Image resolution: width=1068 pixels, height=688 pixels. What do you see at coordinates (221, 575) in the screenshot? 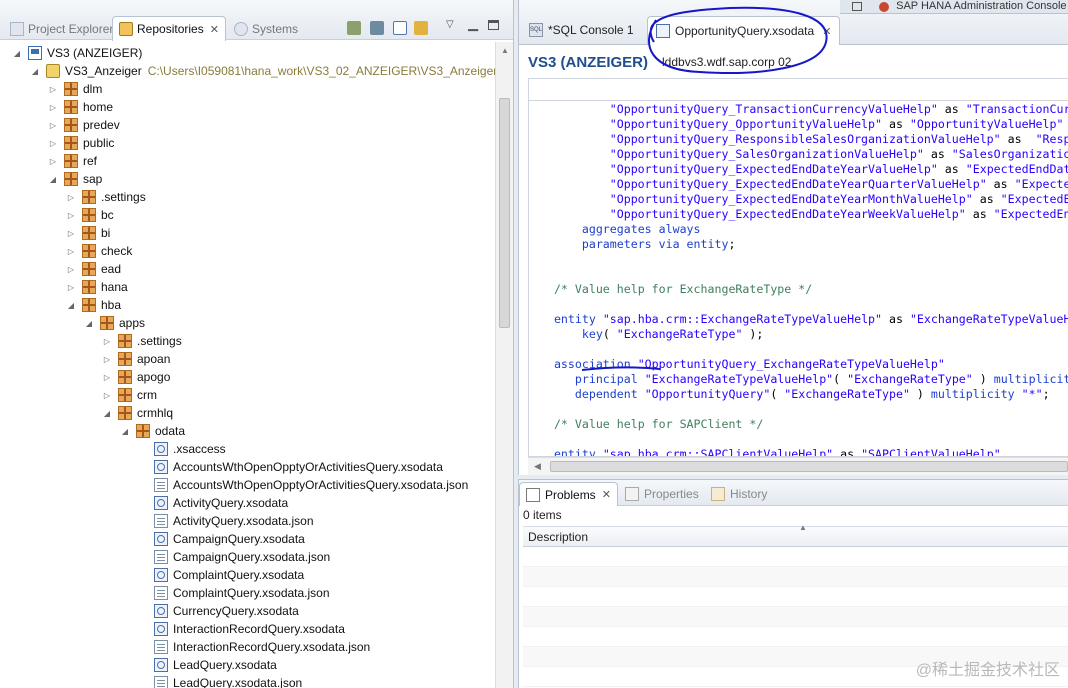
I see `tree-item: ComplaintQuery.xsodata` at bounding box center [221, 575].